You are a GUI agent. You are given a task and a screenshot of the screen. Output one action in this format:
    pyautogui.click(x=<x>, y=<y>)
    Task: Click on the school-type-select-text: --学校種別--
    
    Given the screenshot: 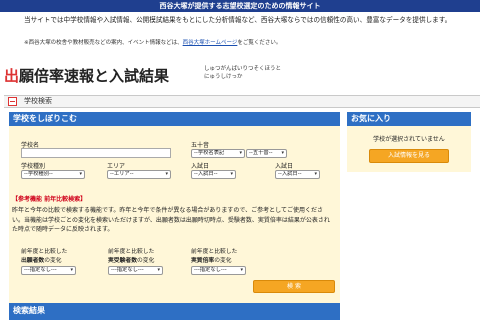 What is the action you would take?
    pyautogui.click(x=38, y=174)
    